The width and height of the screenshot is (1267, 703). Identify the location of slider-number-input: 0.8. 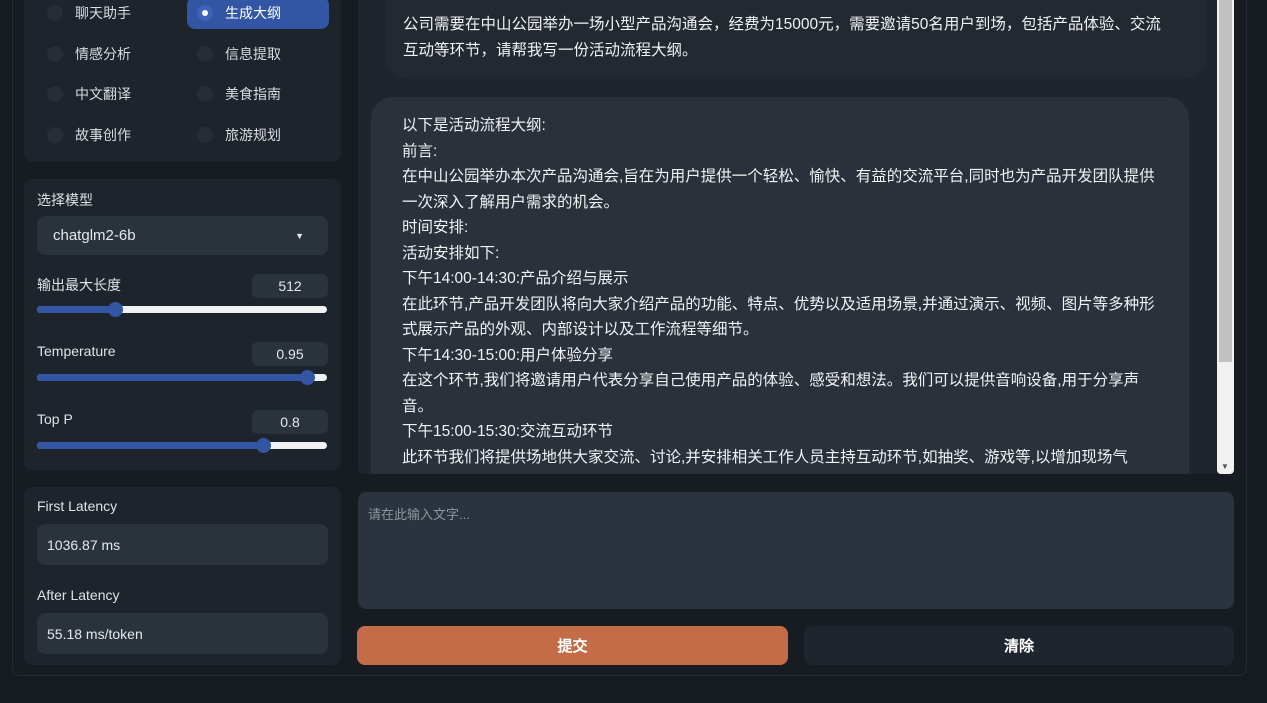
(290, 422).